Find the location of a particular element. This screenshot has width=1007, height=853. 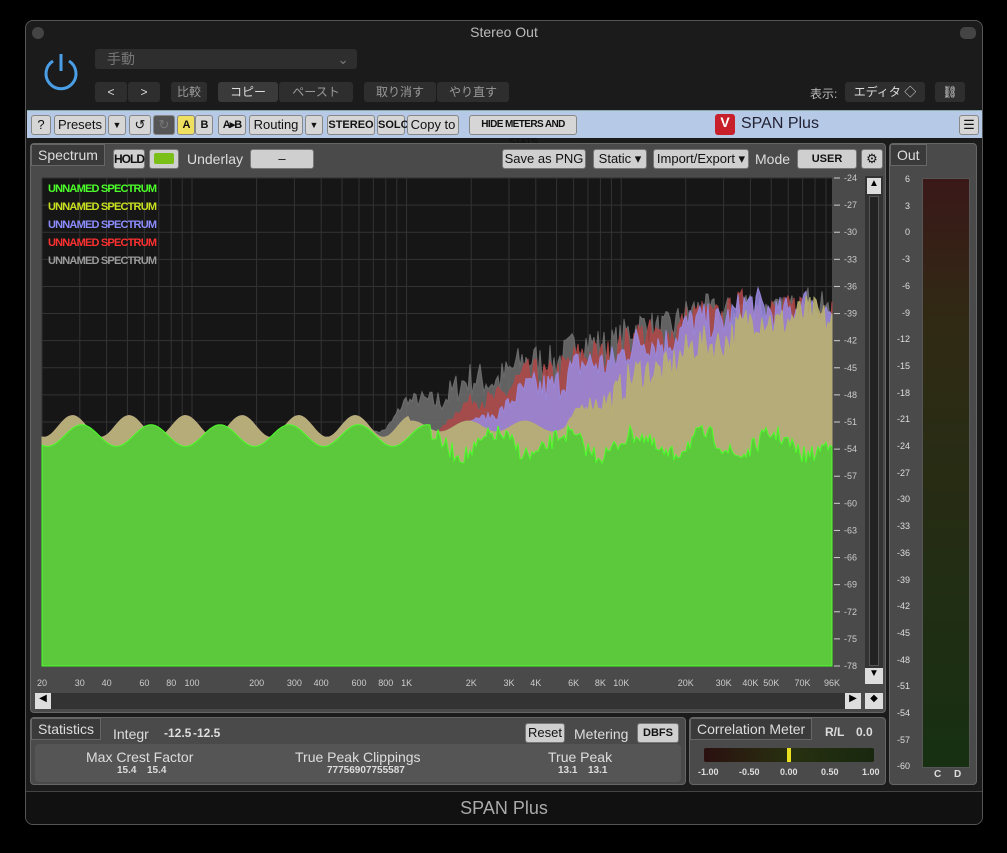

settings-gear-icon: ⚙ is located at coordinates (872, 159).